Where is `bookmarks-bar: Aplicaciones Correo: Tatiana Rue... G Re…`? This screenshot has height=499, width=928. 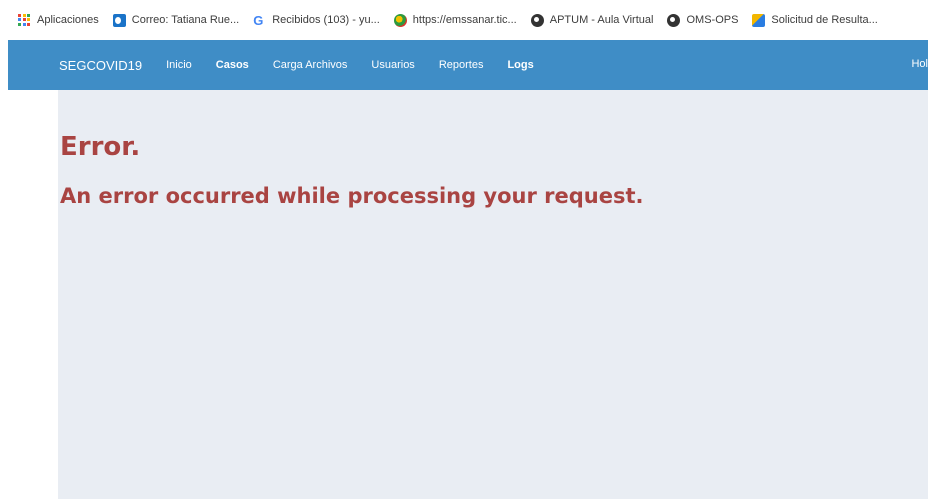 bookmarks-bar: Aplicaciones Correo: Tatiana Rue... G Re… is located at coordinates (464, 20).